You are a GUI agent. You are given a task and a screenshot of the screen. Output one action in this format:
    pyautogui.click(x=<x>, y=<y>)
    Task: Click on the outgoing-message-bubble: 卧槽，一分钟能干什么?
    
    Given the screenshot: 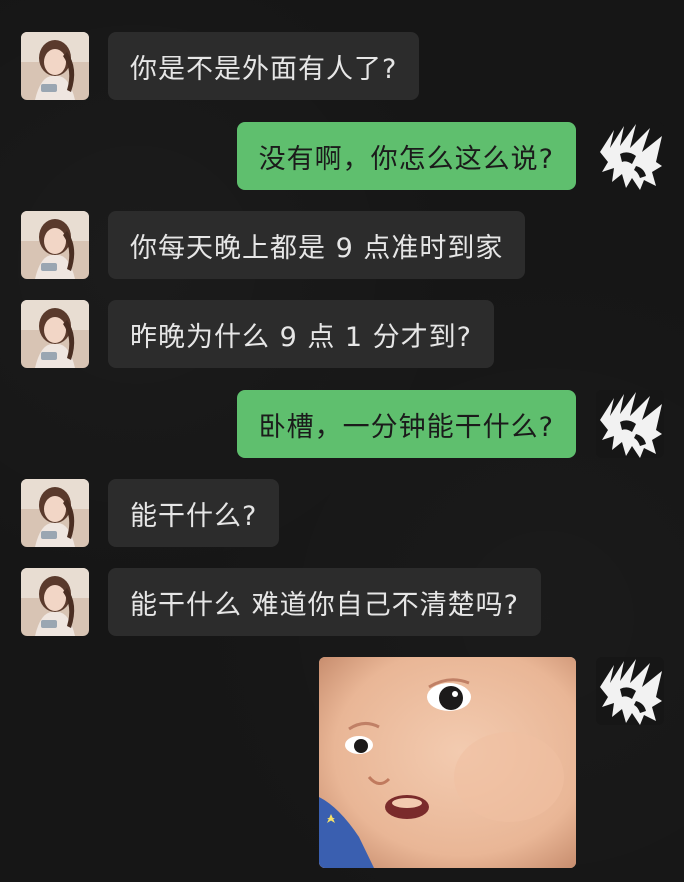 What is the action you would take?
    pyautogui.click(x=406, y=424)
    